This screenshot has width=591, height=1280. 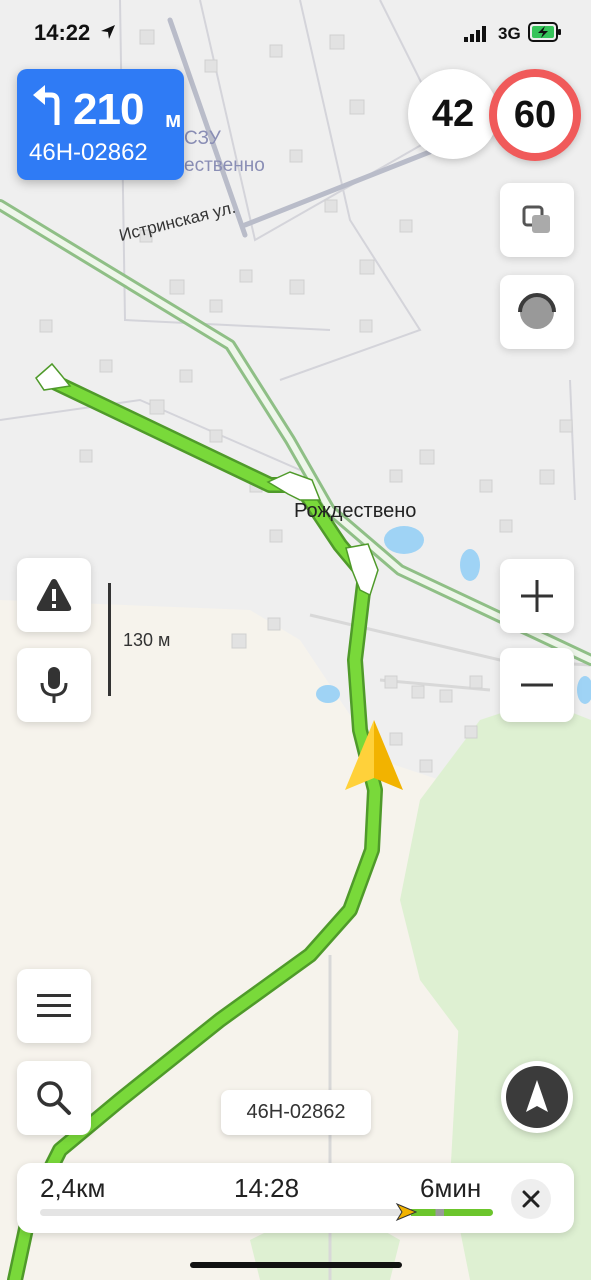 I want to click on close-icon, so click(x=531, y=1199).